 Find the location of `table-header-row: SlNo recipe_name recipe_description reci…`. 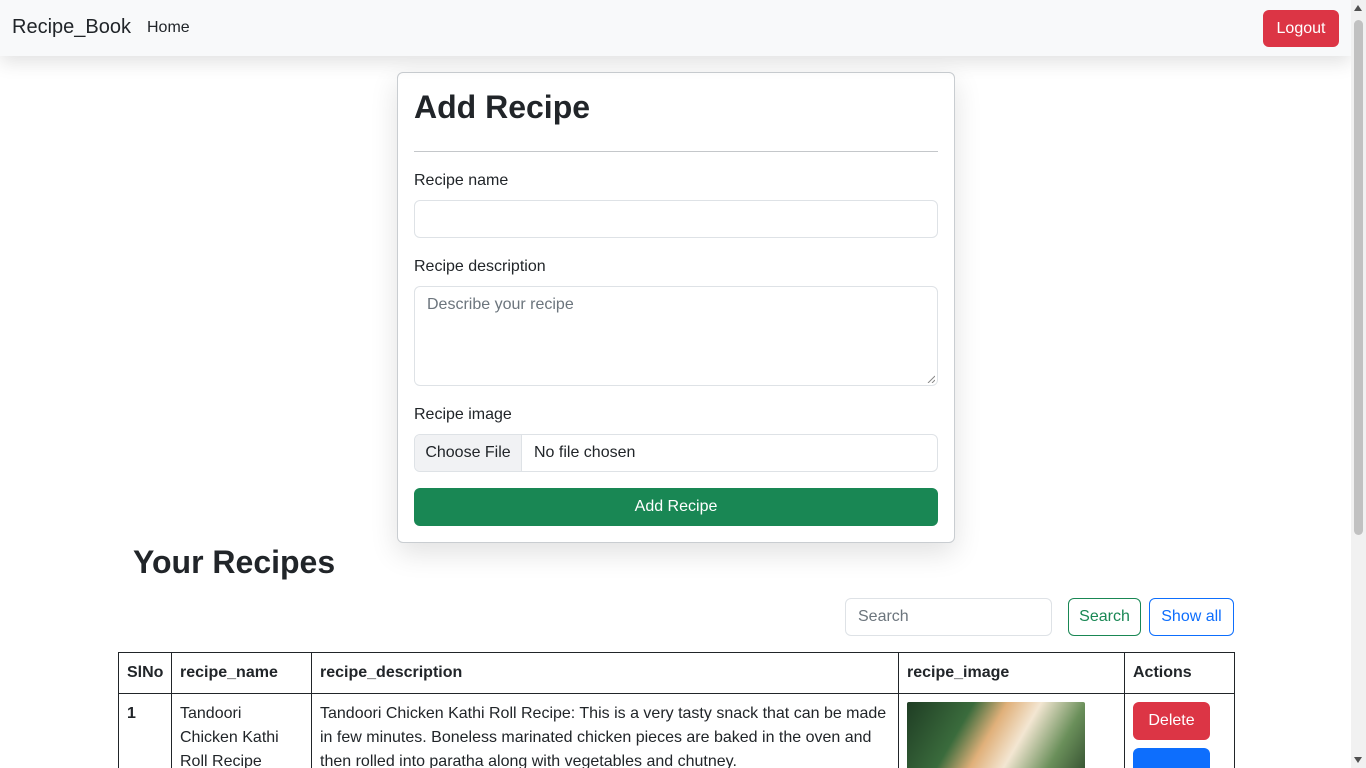

table-header-row: SlNo recipe_name recipe_description reci… is located at coordinates (676, 673).